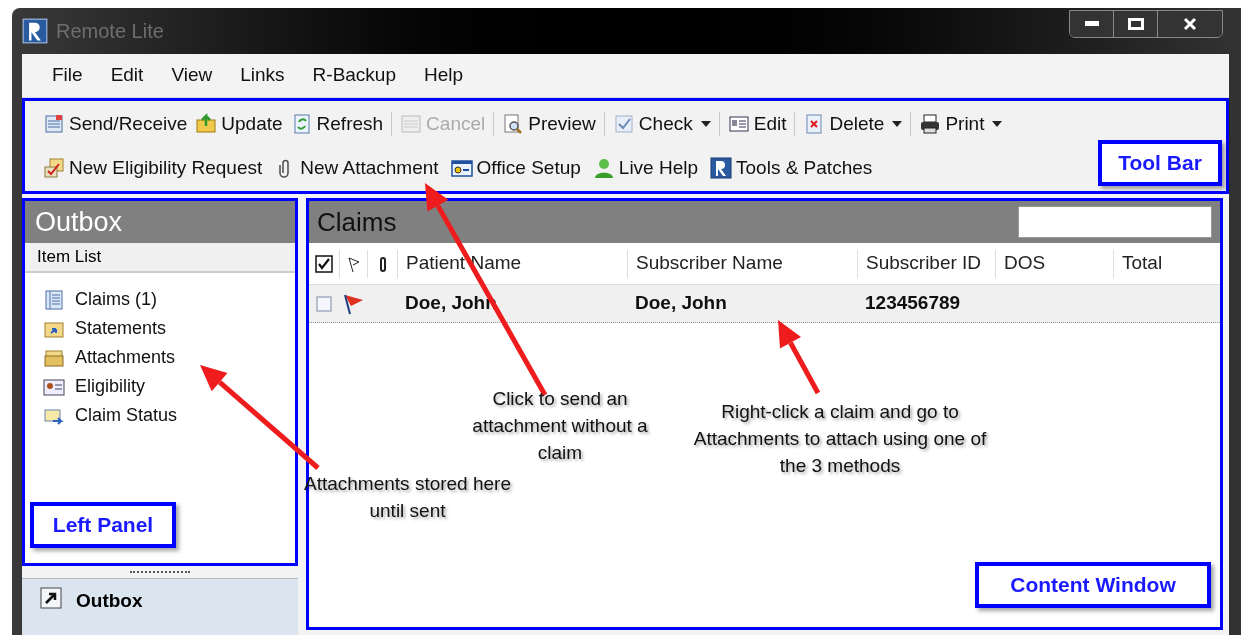 This screenshot has width=1241, height=635. I want to click on table-cell-text: 123456789, so click(913, 303).